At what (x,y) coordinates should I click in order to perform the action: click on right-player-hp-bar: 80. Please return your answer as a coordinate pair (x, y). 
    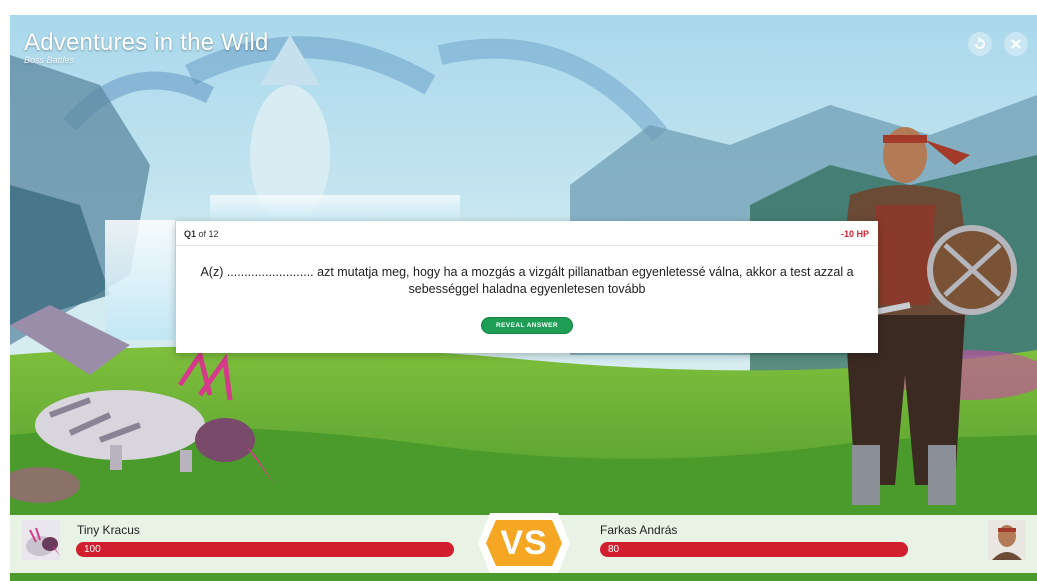
    Looking at the image, I should click on (754, 549).